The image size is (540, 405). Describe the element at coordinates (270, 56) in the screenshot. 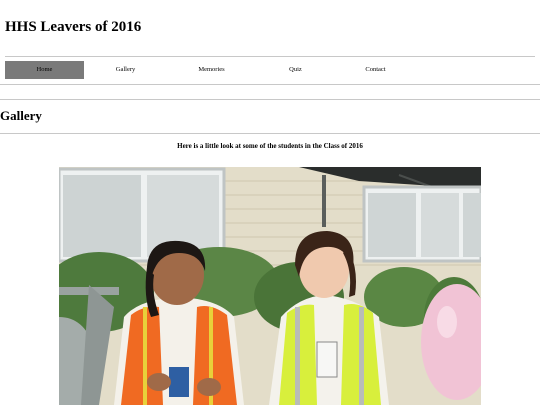

I see `header-divider` at that location.